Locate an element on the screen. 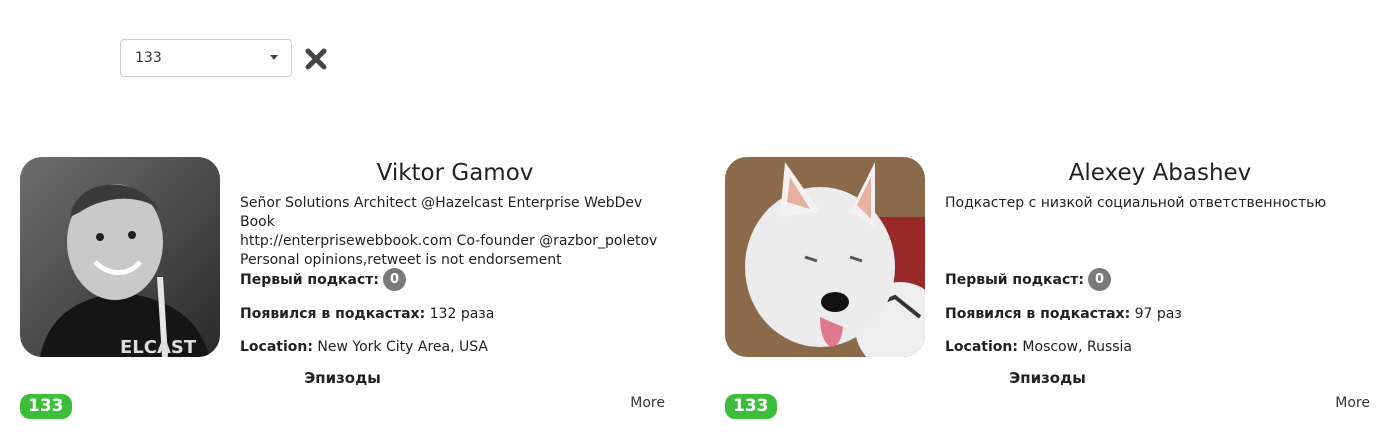  appeared-row: Появился в подкастах: 97 раз is located at coordinates (1063, 314).